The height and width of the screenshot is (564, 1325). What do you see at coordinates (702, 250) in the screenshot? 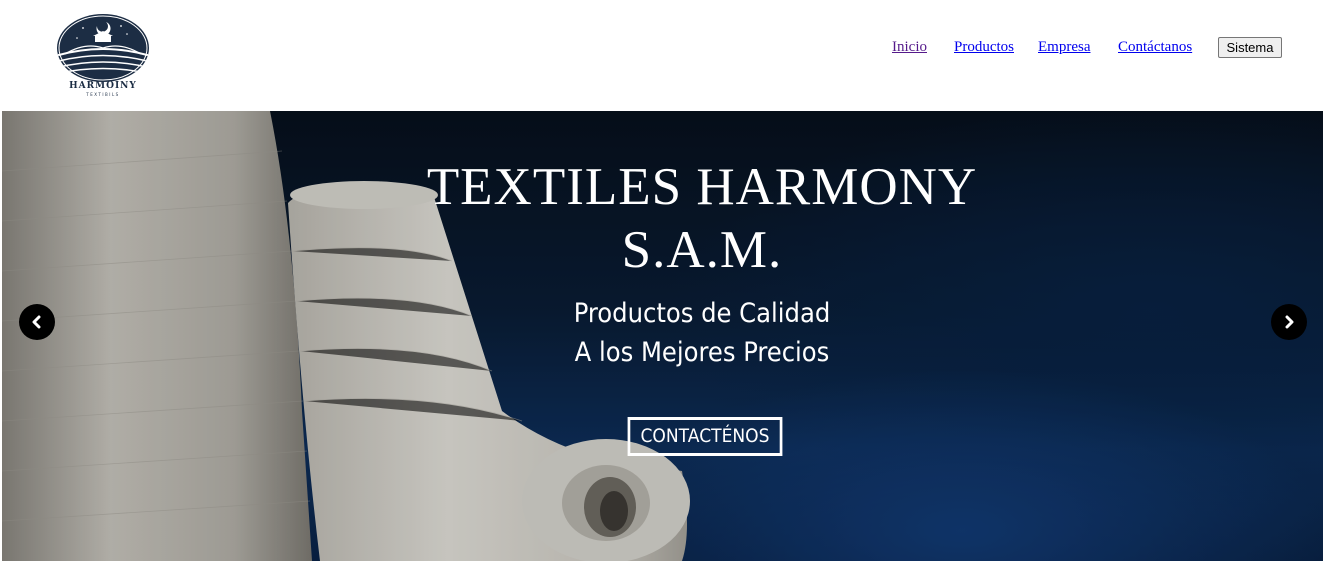
I see `hero-title-line-2: S.A.M.` at bounding box center [702, 250].